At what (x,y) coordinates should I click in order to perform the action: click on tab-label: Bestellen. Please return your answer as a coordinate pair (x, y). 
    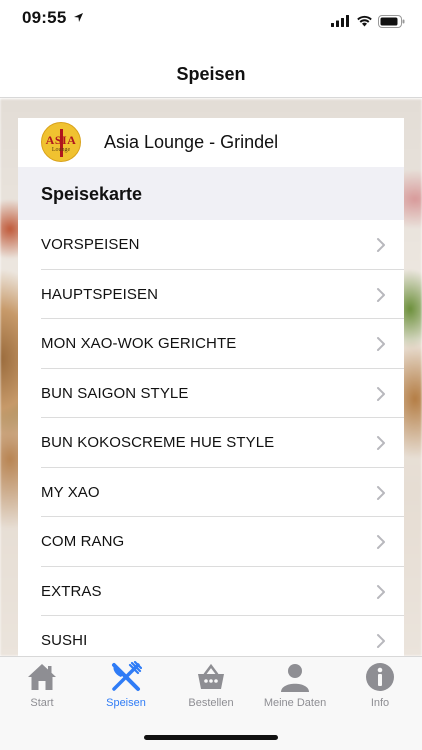
    Looking at the image, I should click on (211, 703).